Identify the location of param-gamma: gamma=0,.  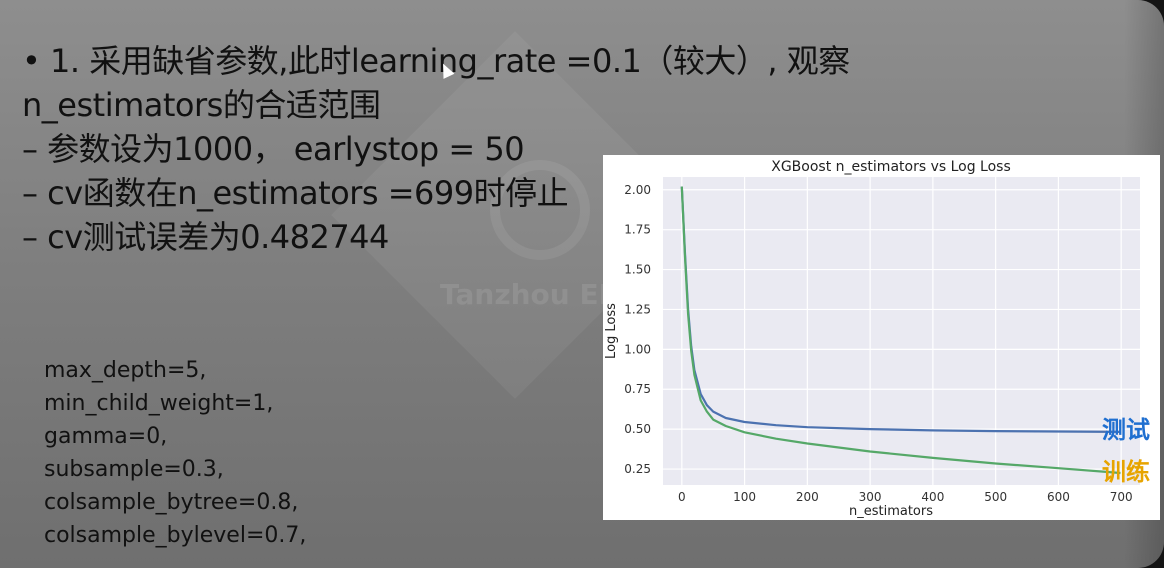
(106, 436).